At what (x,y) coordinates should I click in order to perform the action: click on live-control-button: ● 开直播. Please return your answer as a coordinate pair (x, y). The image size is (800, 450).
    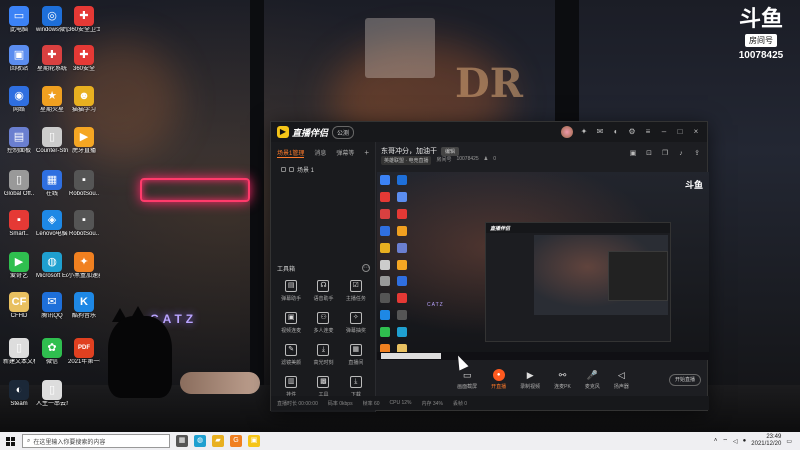
    Looking at the image, I should click on (498, 379).